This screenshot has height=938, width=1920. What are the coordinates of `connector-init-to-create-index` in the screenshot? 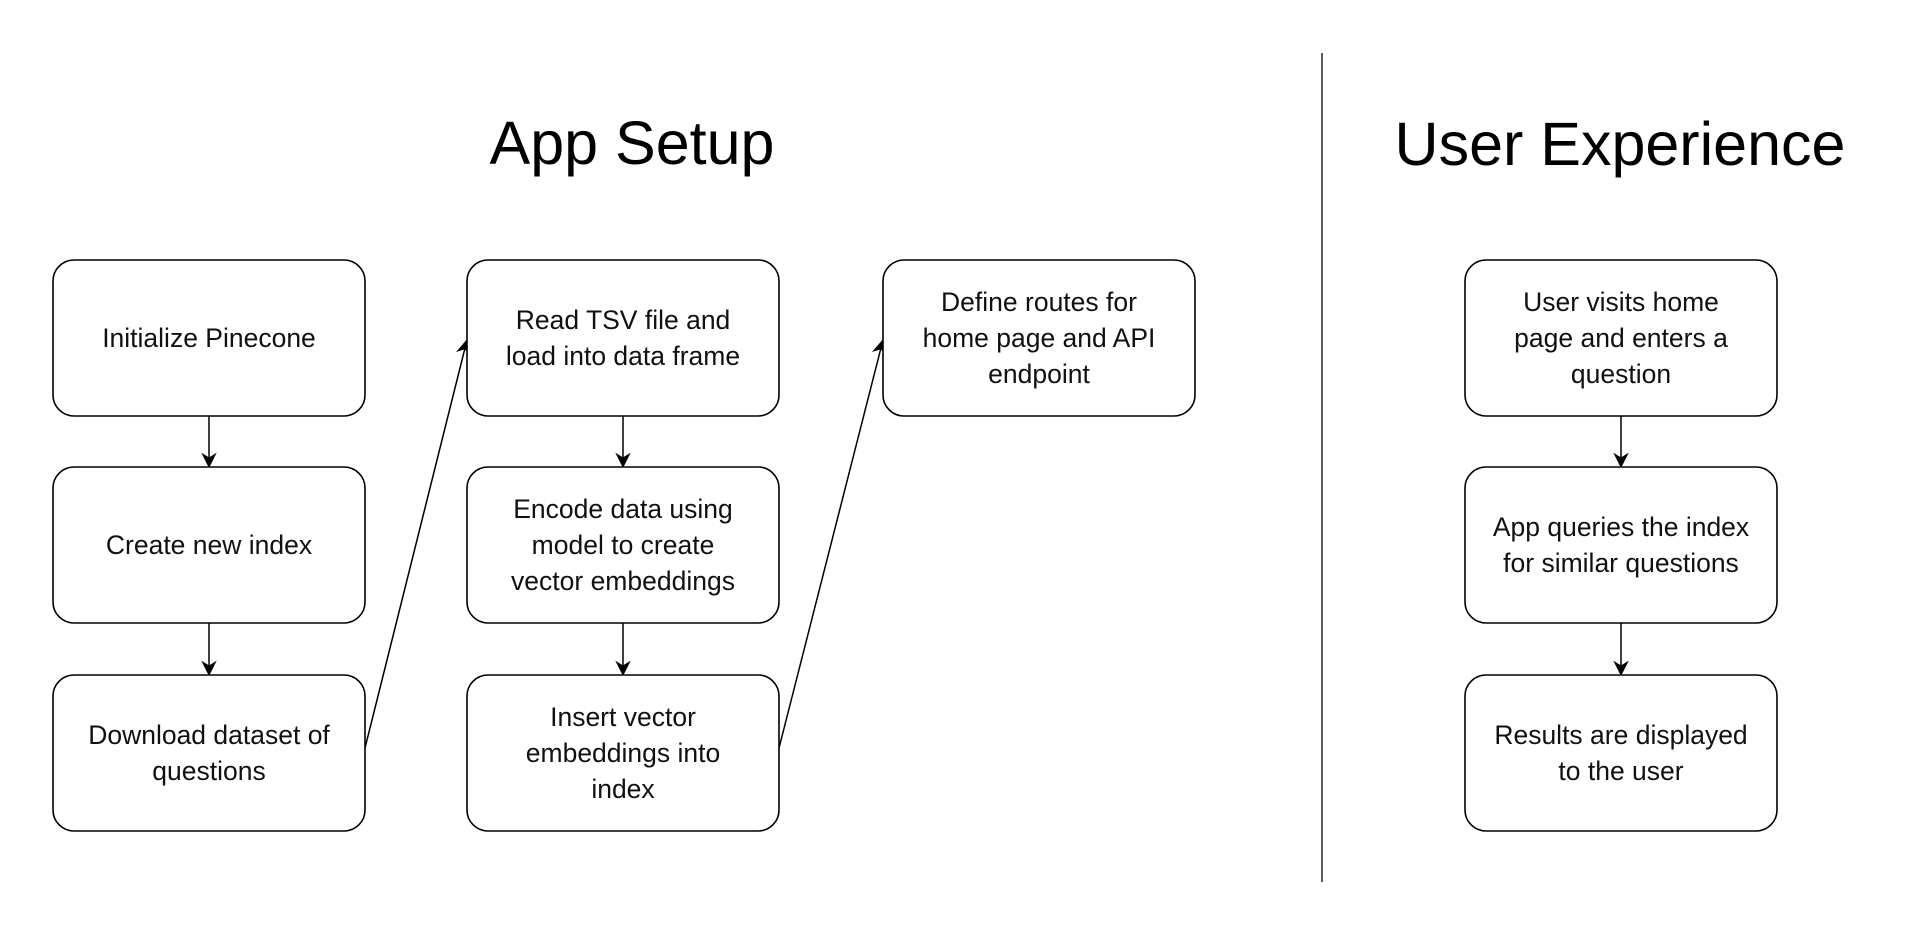 It's located at (209, 442).